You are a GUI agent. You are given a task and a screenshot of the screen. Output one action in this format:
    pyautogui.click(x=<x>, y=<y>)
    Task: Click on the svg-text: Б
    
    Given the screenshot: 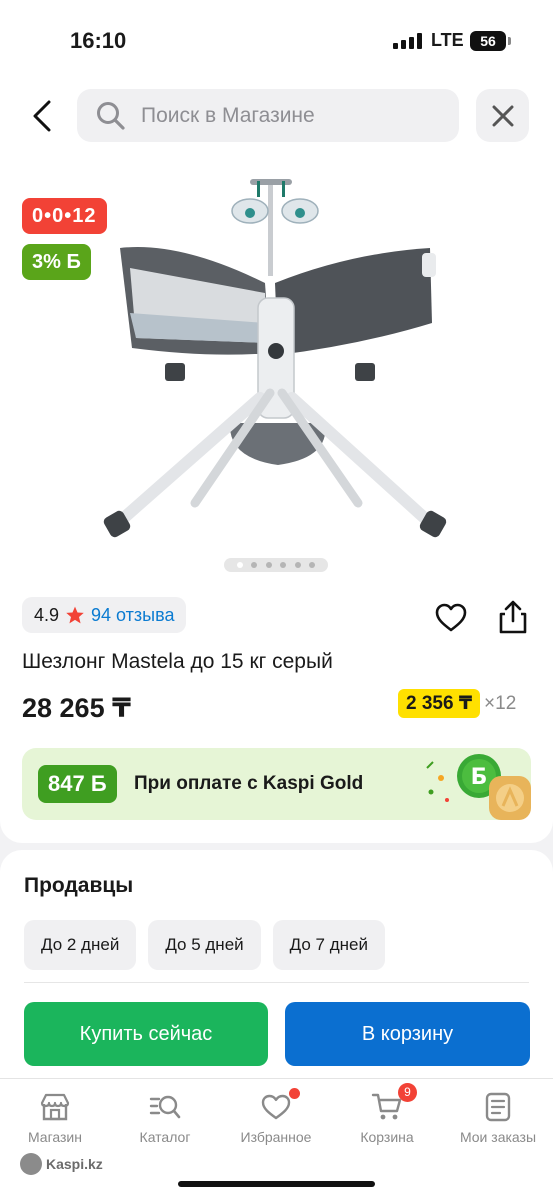 What is the action you would take?
    pyautogui.click(x=479, y=777)
    